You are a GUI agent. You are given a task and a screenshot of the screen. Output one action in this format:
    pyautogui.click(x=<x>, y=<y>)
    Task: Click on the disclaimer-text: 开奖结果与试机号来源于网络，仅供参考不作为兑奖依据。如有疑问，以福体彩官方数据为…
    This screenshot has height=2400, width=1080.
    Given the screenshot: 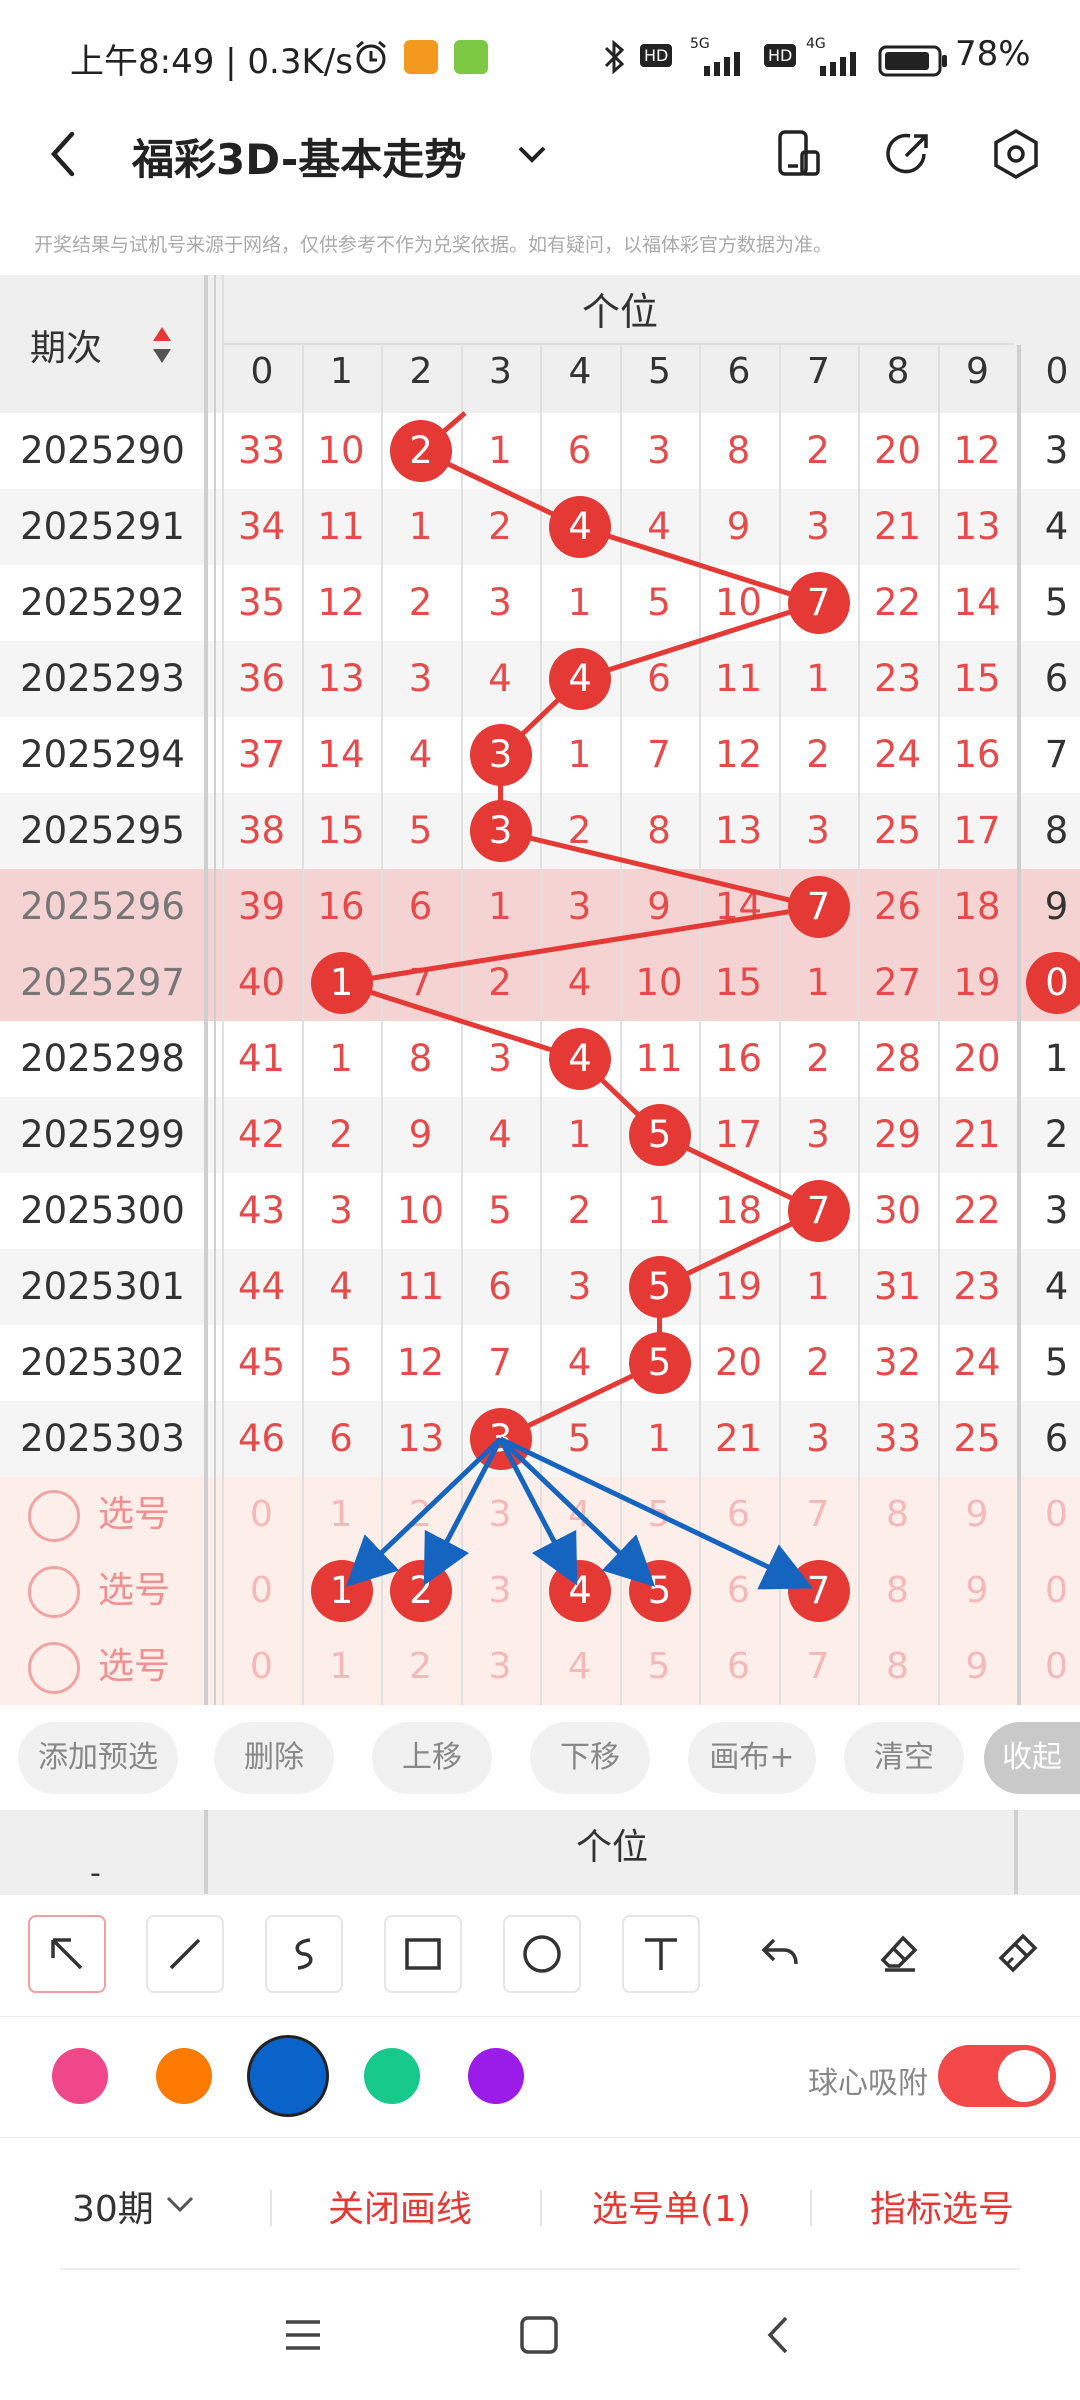 What is the action you would take?
    pyautogui.click(x=433, y=245)
    